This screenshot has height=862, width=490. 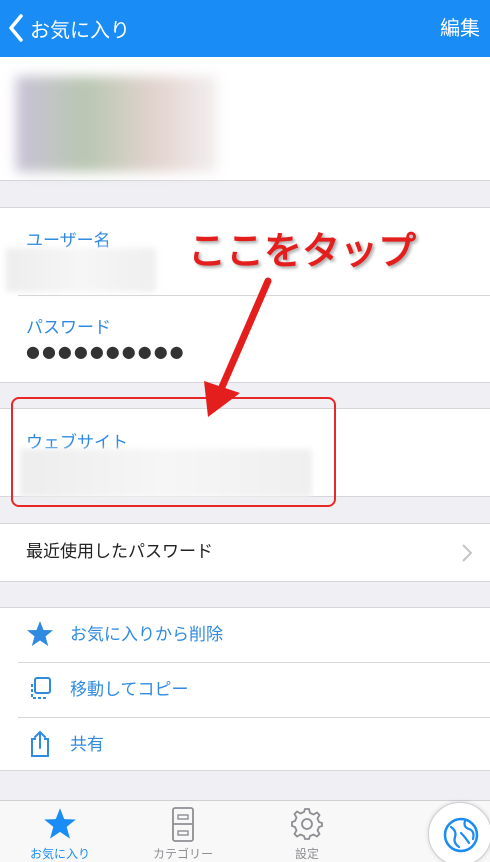 What do you see at coordinates (81, 270) in the screenshot?
I see `username-value-blurred` at bounding box center [81, 270].